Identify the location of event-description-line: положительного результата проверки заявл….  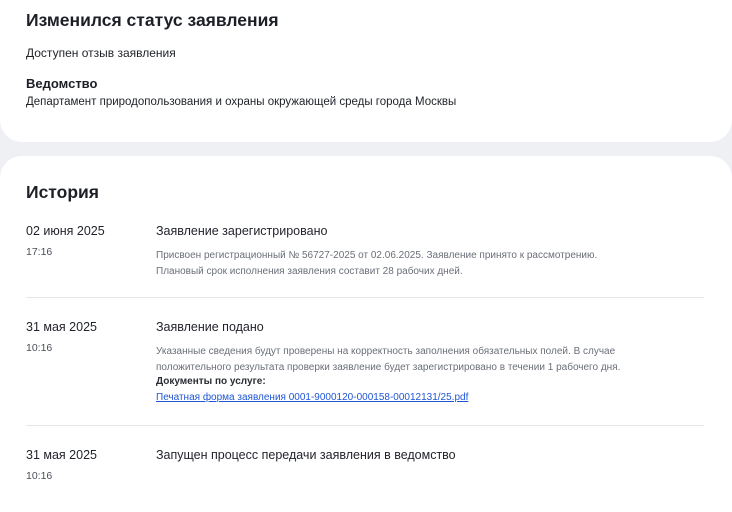
(388, 367).